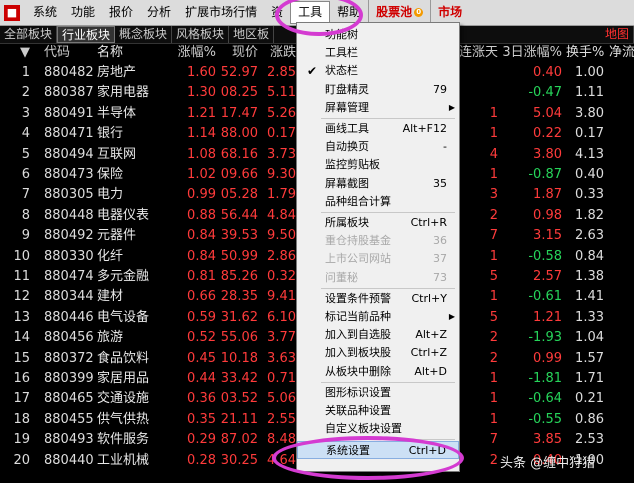 The height and width of the screenshot is (483, 634). I want to click on row-days: 1, so click(493, 297).